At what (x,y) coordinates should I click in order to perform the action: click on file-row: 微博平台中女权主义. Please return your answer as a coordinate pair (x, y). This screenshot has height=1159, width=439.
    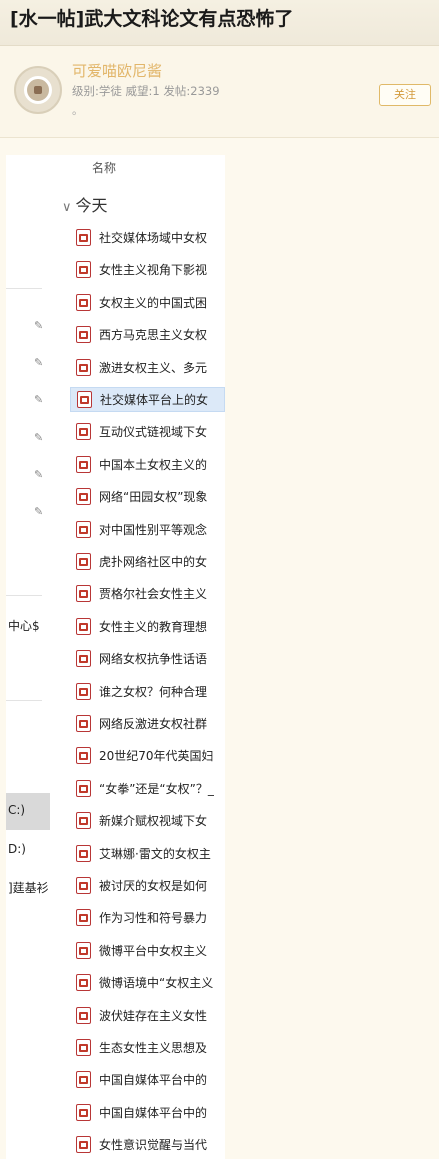
    Looking at the image, I should click on (147, 950).